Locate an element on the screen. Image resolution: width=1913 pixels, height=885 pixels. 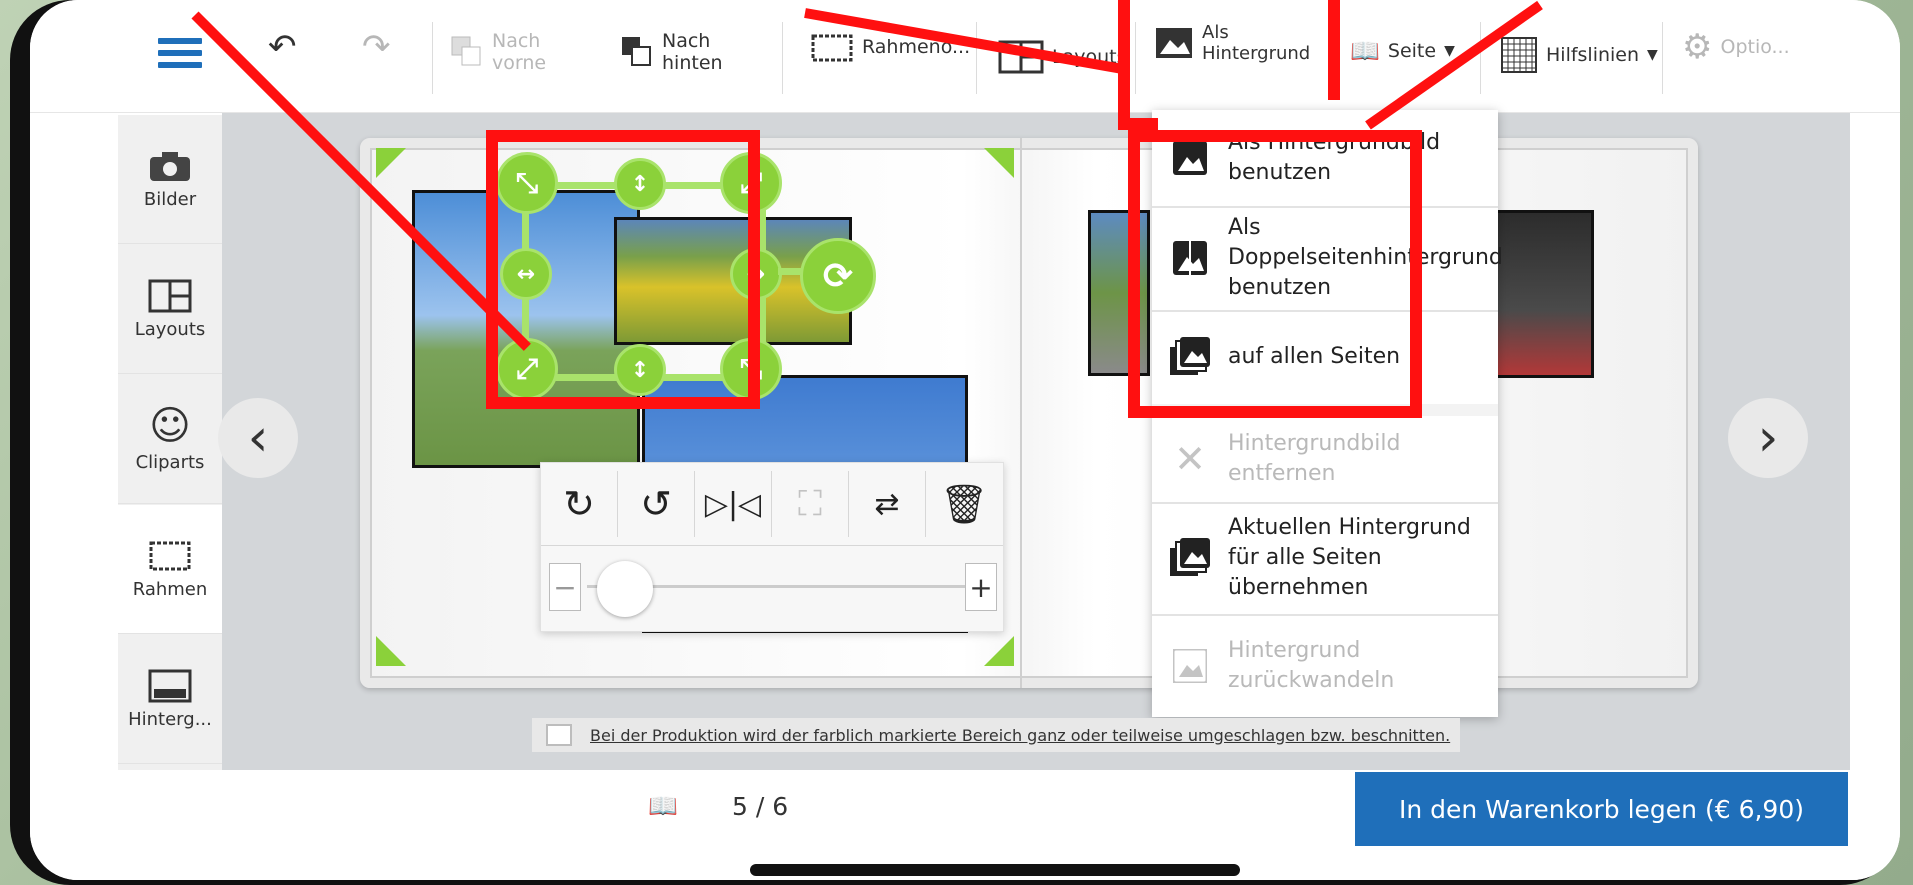
camera-icon is located at coordinates (170, 166).